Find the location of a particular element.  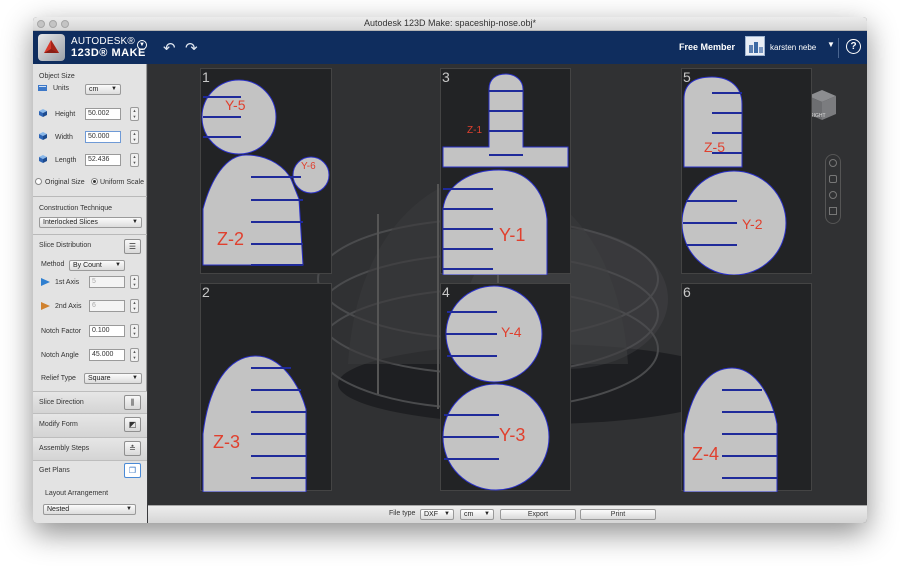

assembly-steps-section: Assembly Steps ≛ is located at coordinates (90, 448).